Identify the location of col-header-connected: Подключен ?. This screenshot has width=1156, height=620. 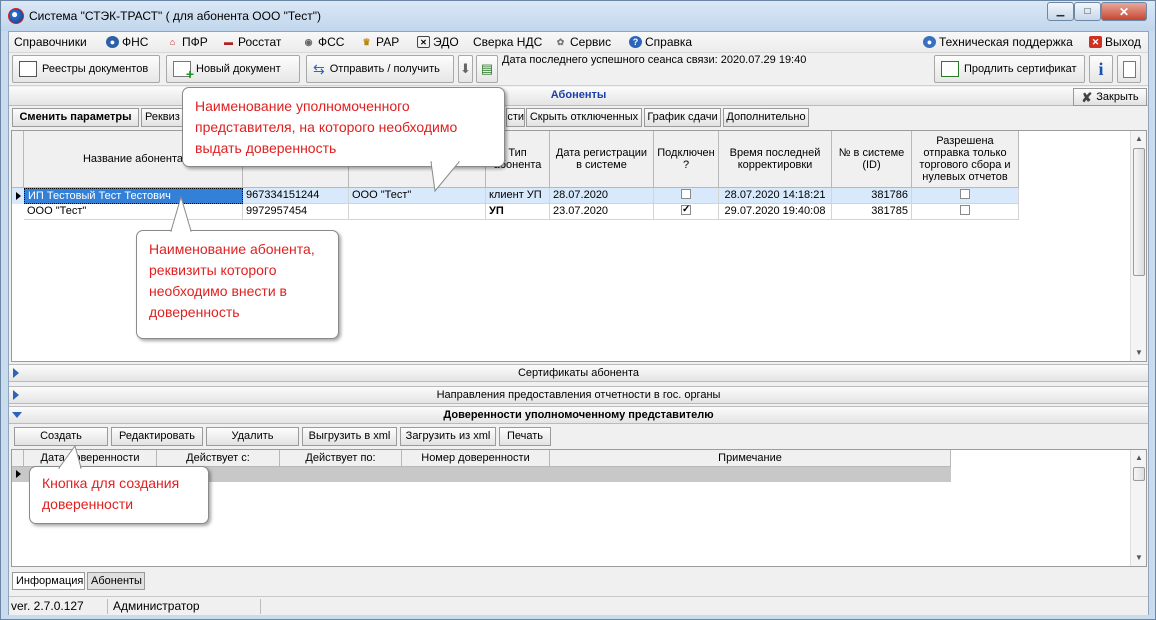
(686, 159).